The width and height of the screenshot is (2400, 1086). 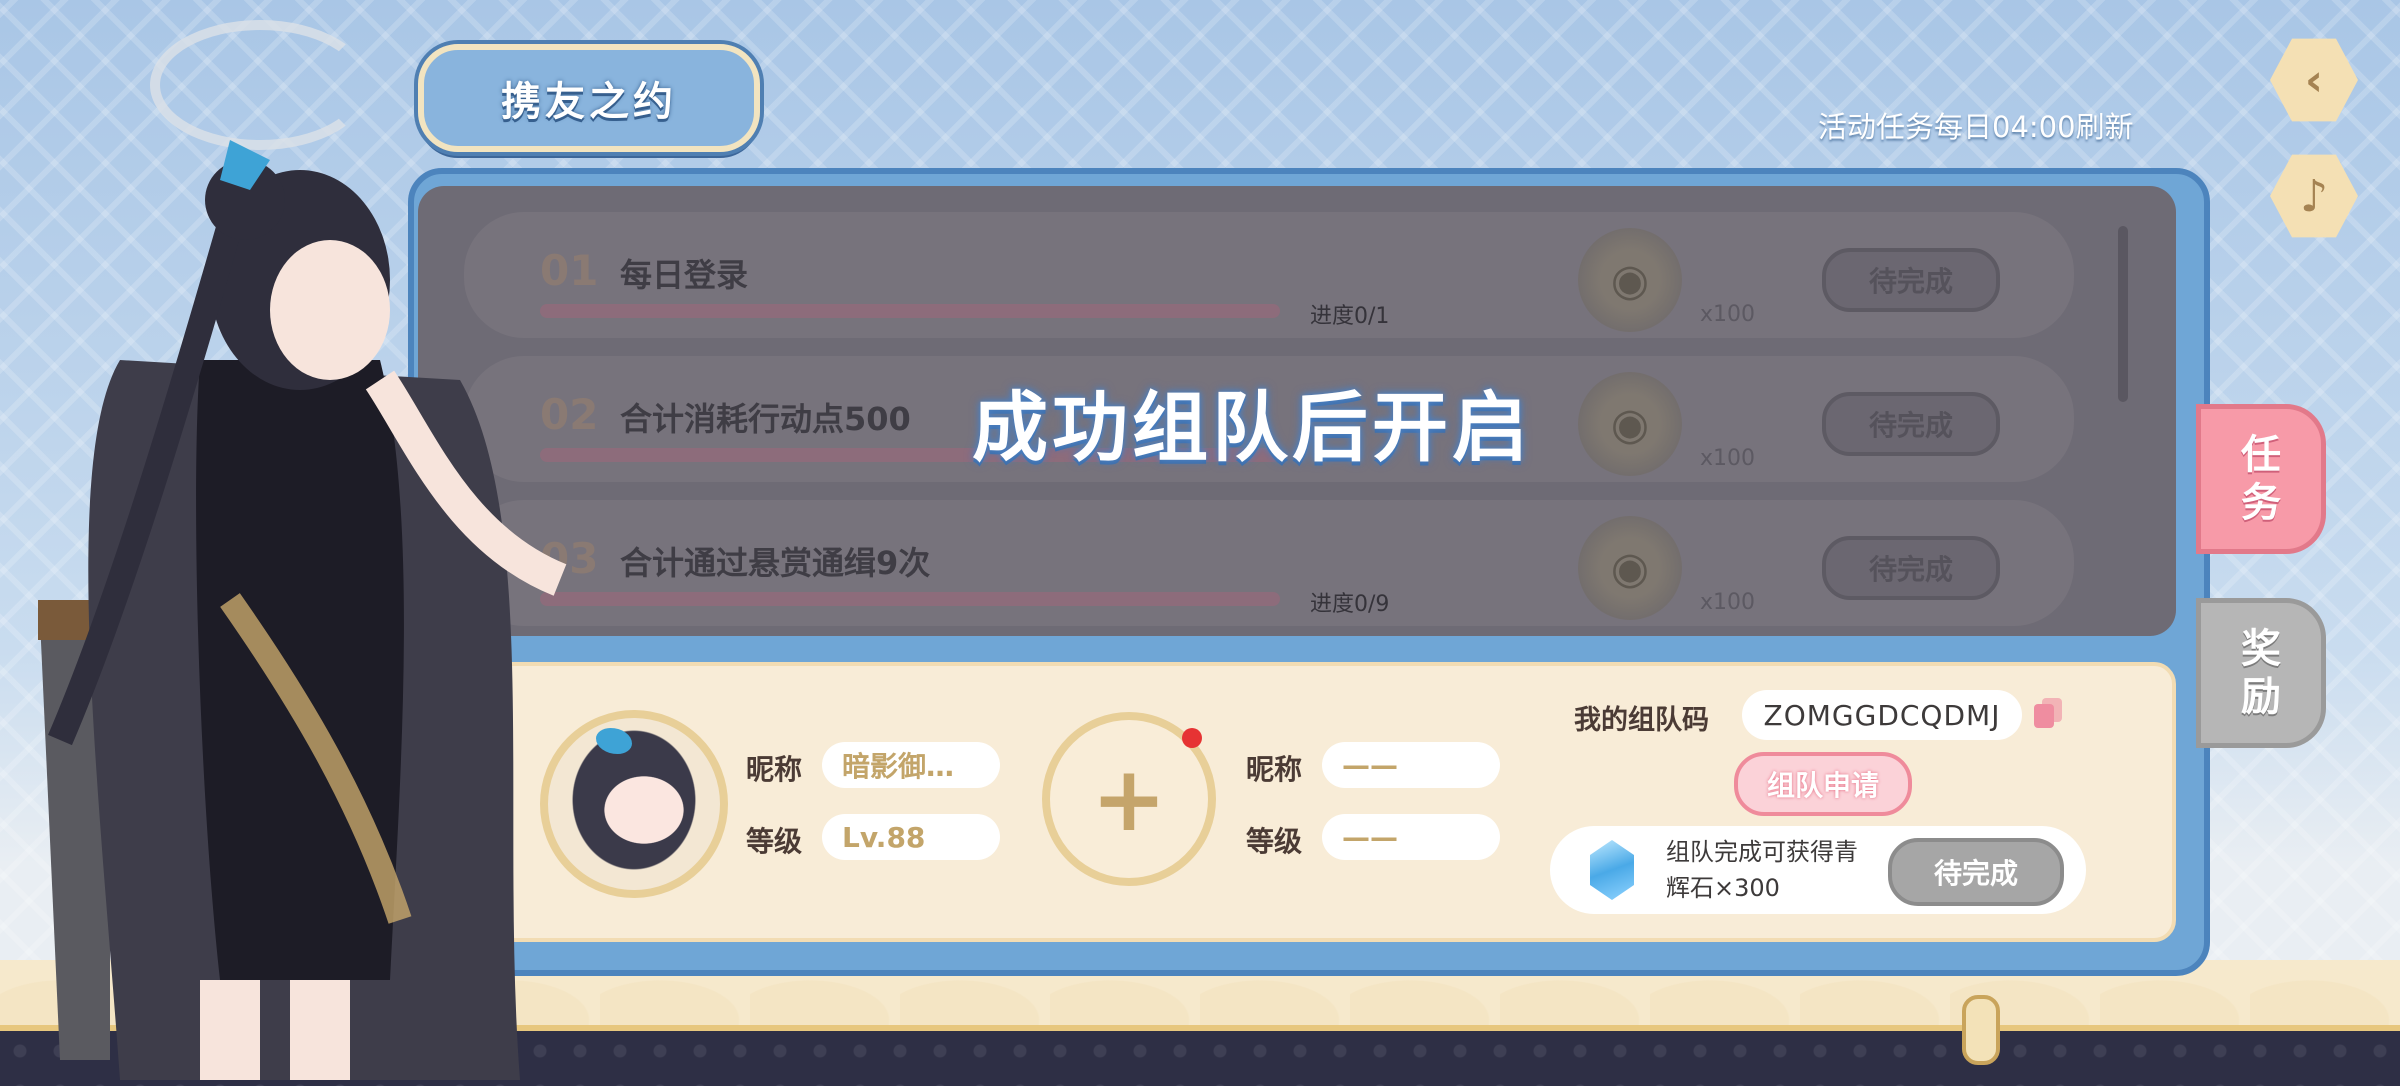 I want to click on partner-level-label: 等级, so click(x=1274, y=841).